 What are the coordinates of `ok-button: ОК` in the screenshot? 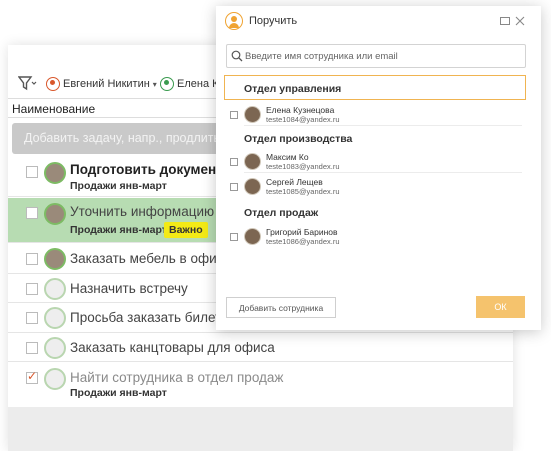 It's located at (500, 307).